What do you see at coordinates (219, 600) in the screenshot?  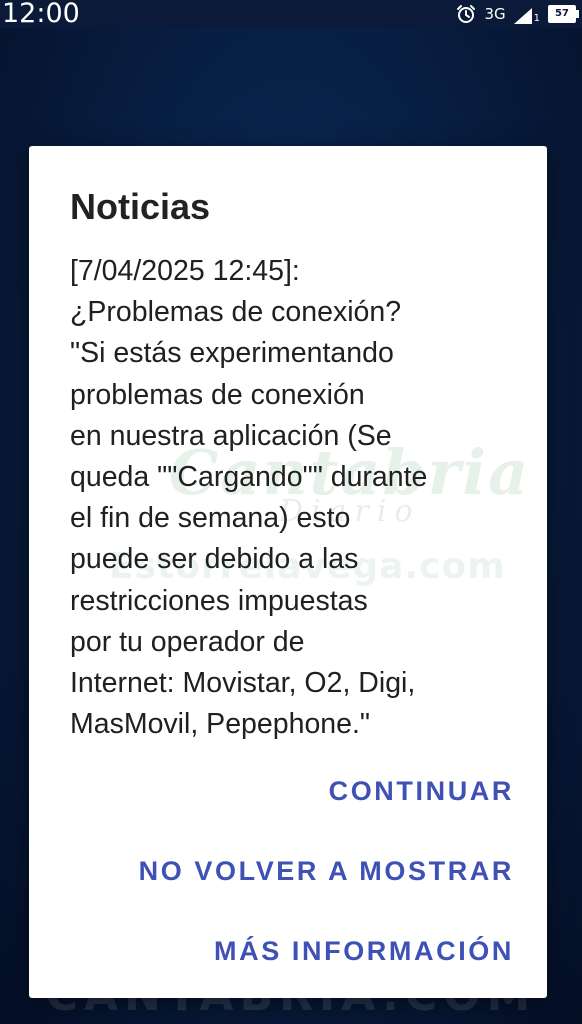 I see `message-line: restricciones impuestas` at bounding box center [219, 600].